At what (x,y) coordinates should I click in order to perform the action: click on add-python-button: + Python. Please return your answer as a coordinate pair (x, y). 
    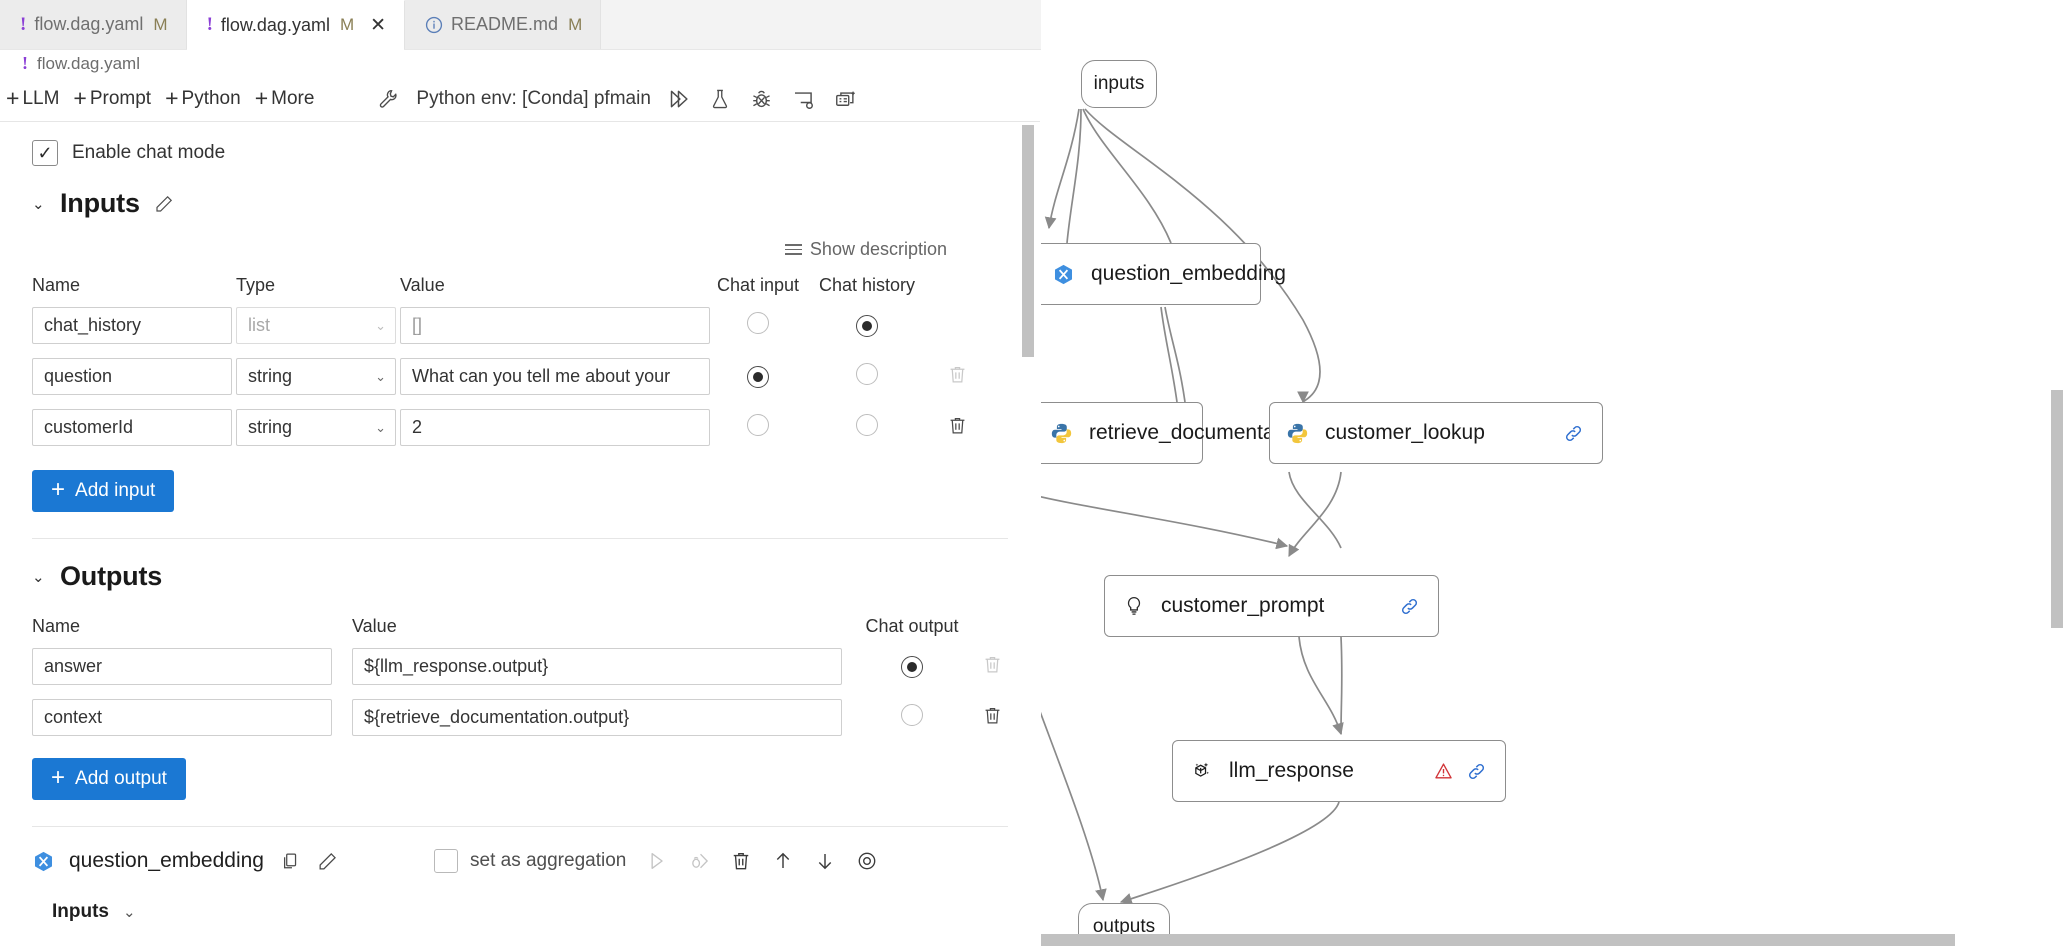
    Looking at the image, I should click on (204, 99).